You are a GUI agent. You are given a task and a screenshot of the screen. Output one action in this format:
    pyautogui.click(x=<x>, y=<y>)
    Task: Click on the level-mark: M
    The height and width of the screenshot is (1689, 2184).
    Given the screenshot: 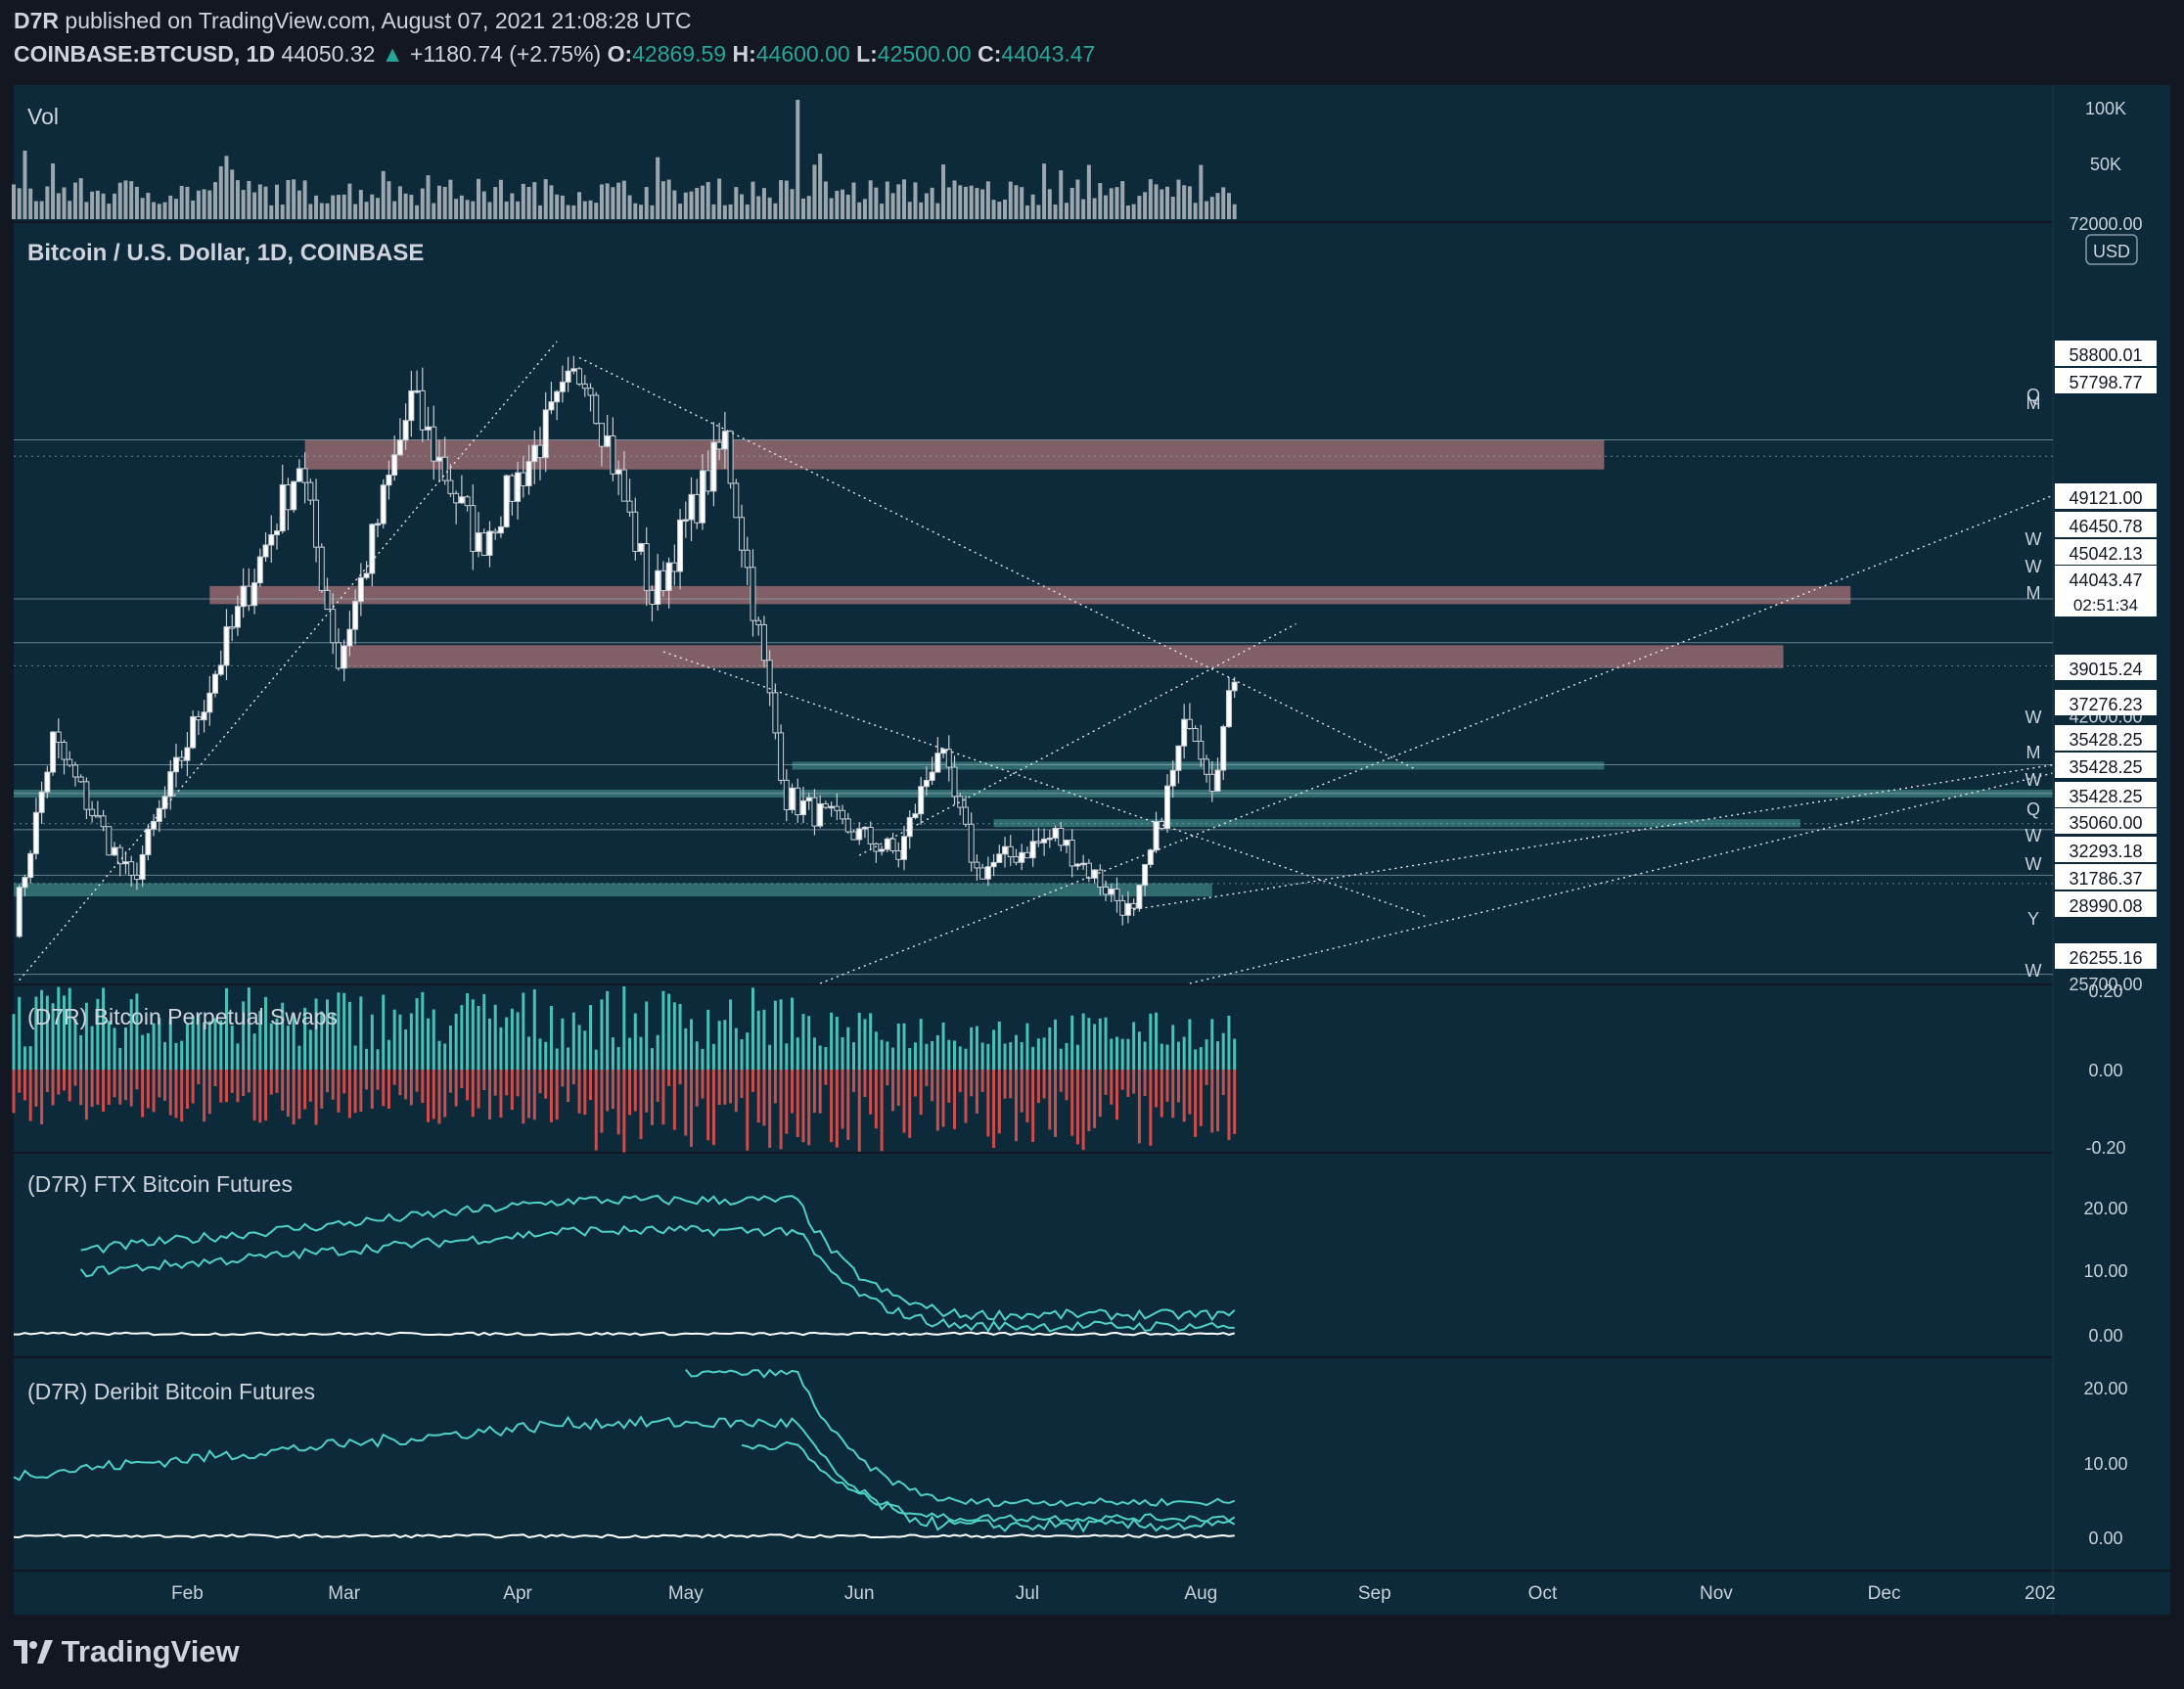 What is the action you would take?
    pyautogui.click(x=2033, y=403)
    